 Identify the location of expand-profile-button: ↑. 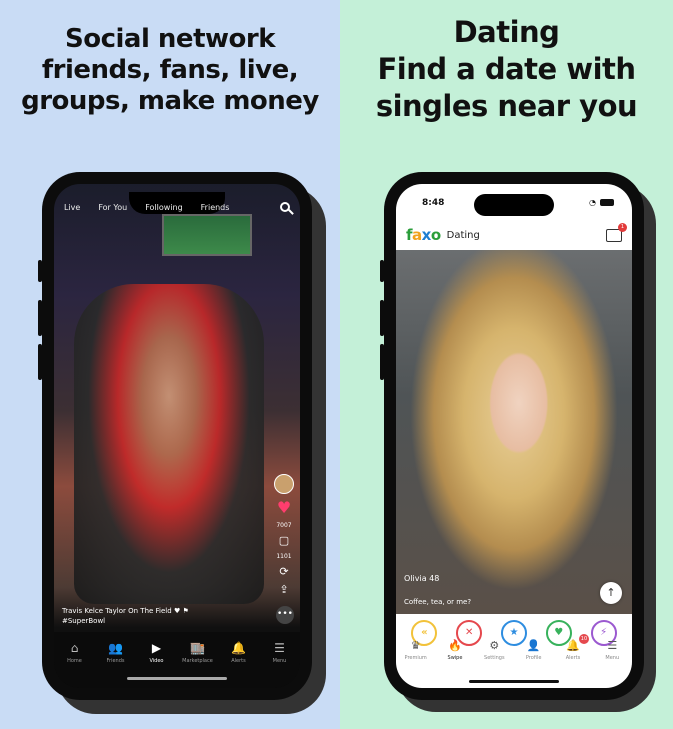
(611, 593).